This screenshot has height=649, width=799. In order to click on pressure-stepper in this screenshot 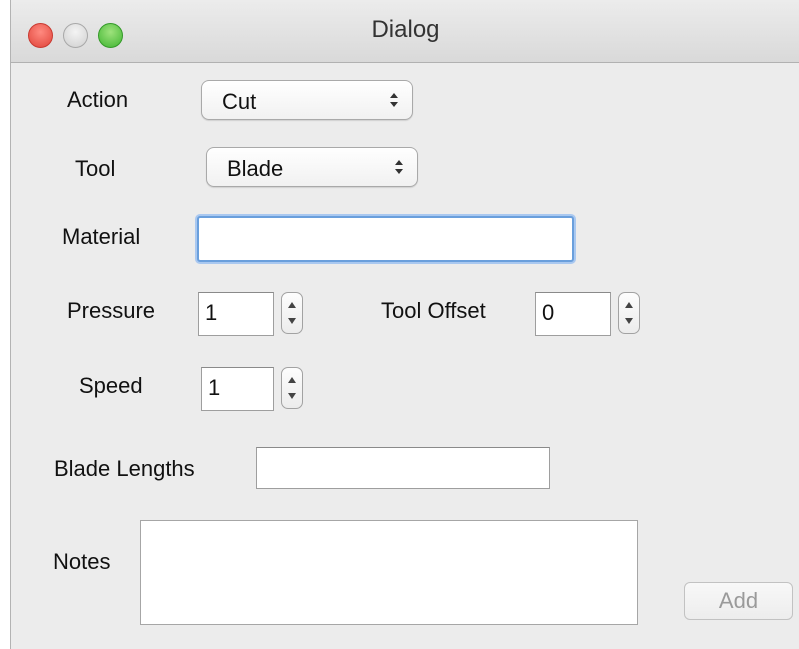, I will do `click(292, 313)`.